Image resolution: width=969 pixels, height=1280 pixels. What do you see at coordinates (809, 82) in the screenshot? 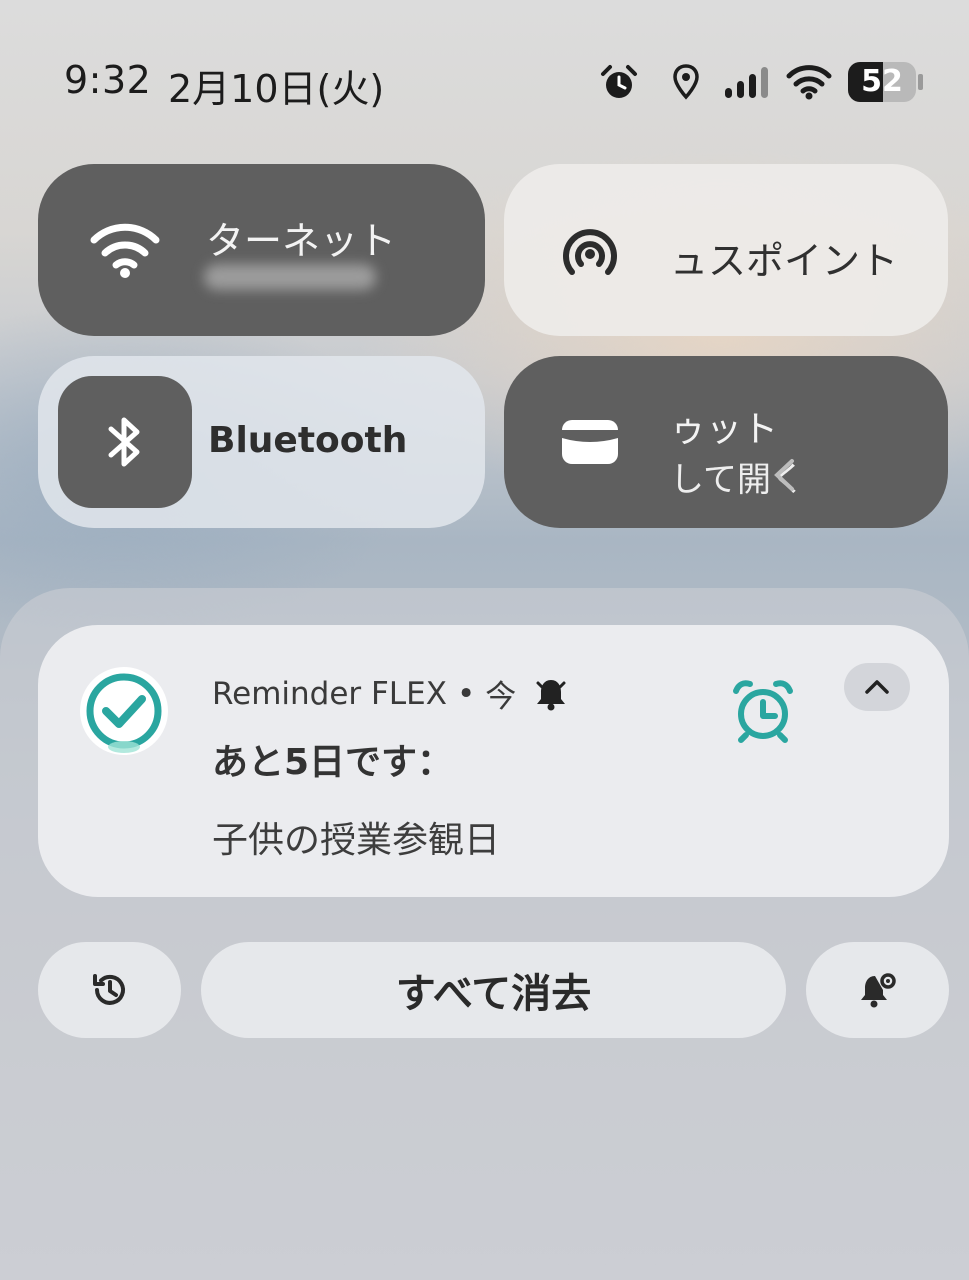
I see `wifi-status-icon` at bounding box center [809, 82].